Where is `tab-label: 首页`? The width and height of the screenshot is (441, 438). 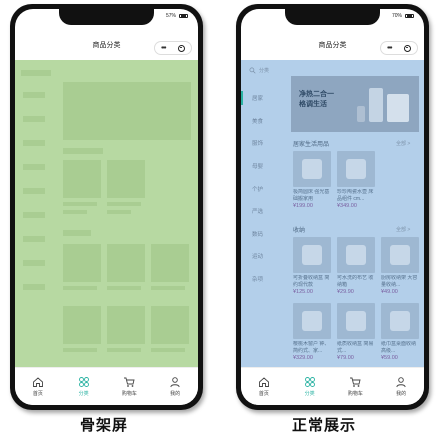
tab-label: 首页 is located at coordinates (263, 394).